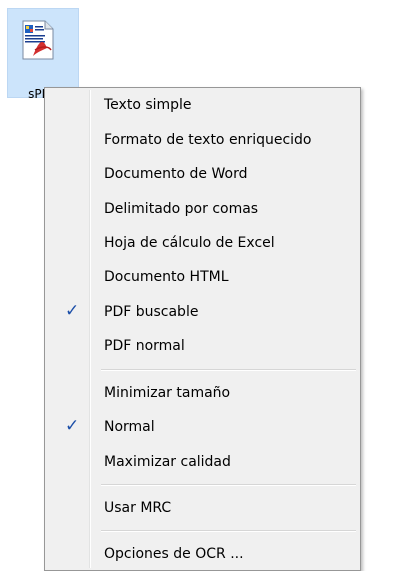 Image resolution: width=417 pixels, height=571 pixels. Describe the element at coordinates (38, 40) in the screenshot. I see `pdf-file-icon` at that location.